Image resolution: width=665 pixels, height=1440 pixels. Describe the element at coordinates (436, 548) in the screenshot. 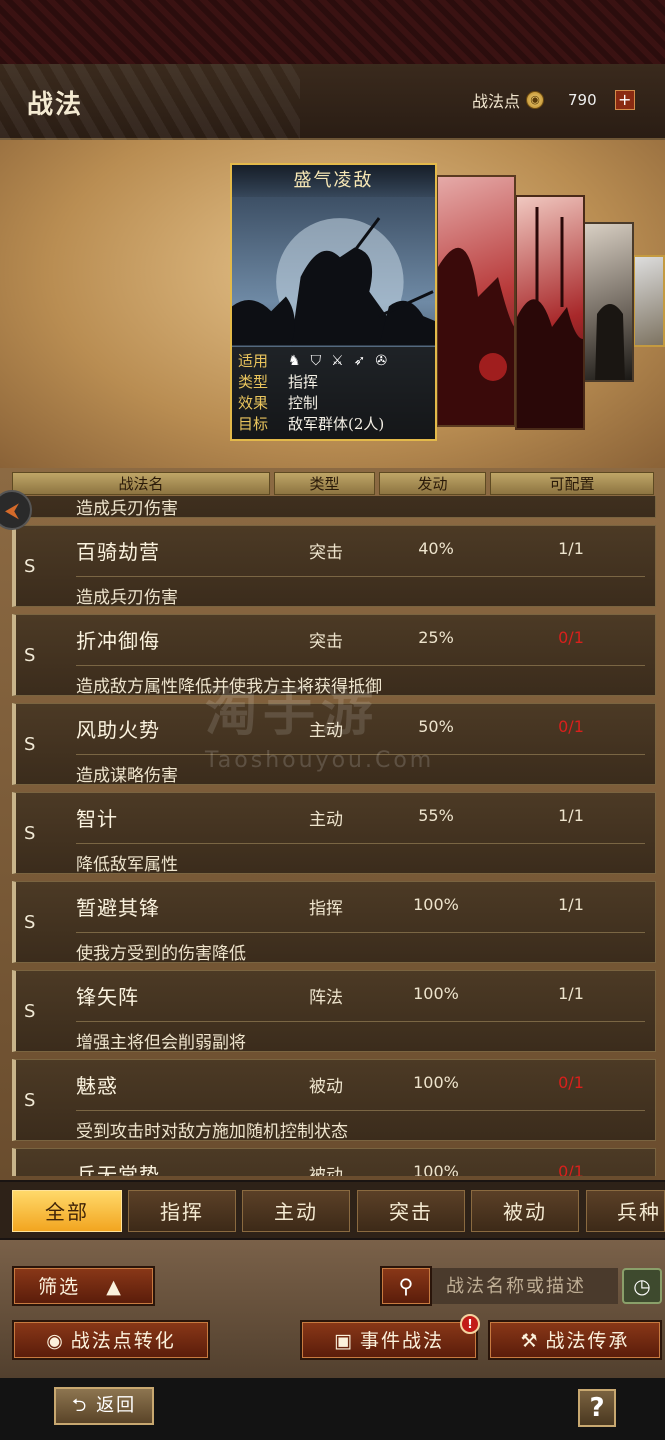

I see `tactic-rate: 40%` at that location.